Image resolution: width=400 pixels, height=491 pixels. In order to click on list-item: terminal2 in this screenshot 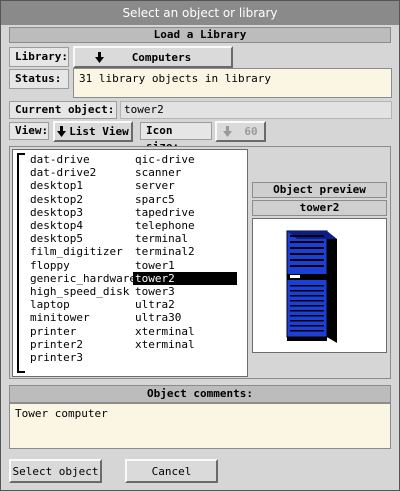, I will do `click(185, 251)`.